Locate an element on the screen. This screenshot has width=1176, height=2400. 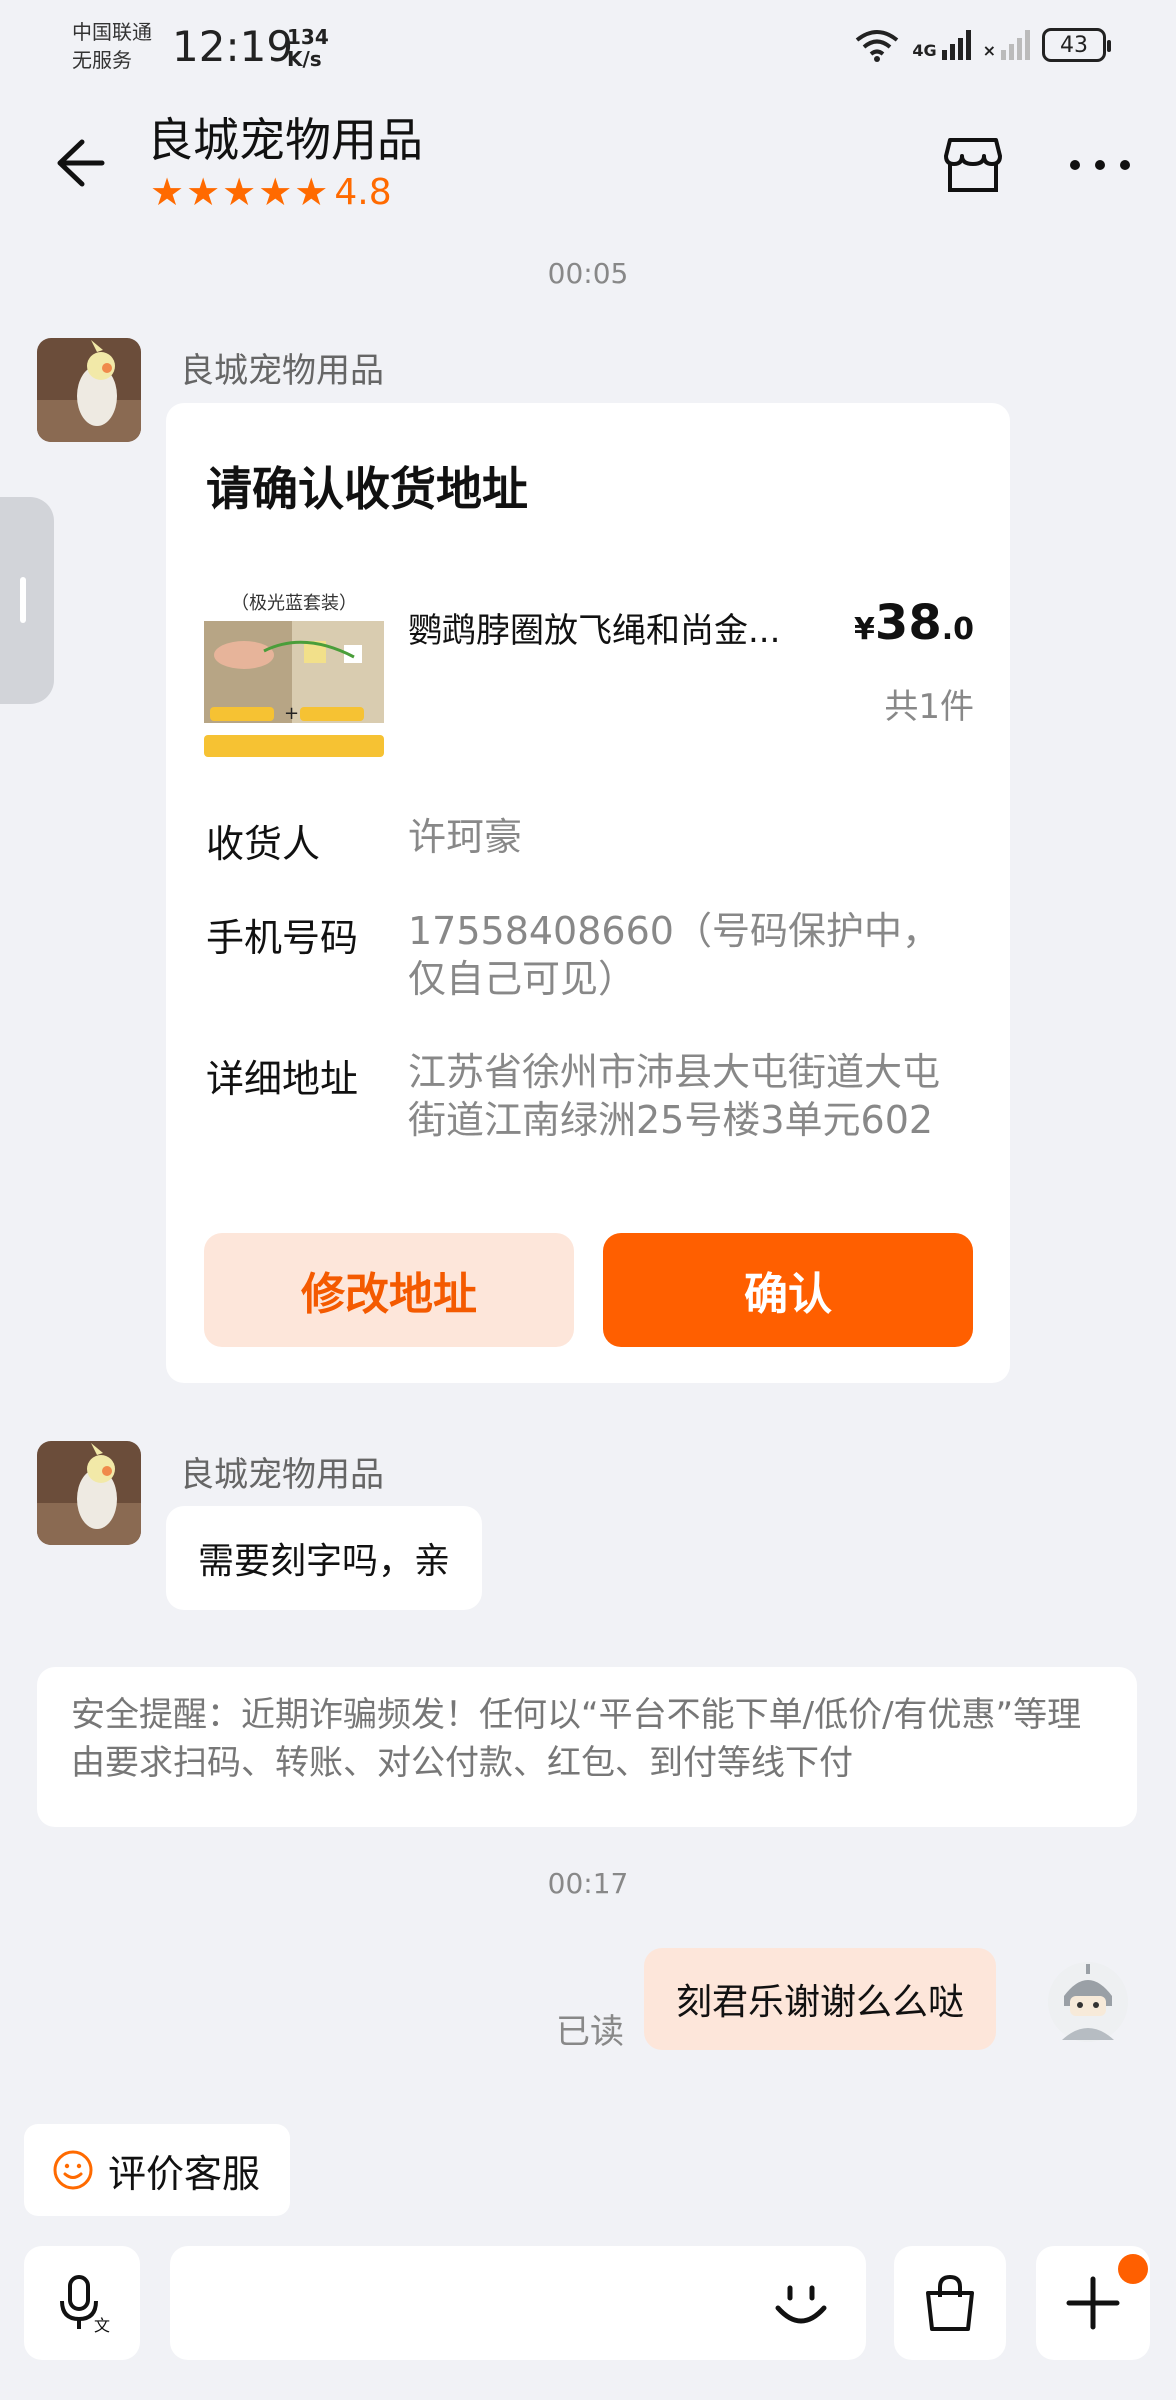
price-decimal: .0 is located at coordinates (957, 629).